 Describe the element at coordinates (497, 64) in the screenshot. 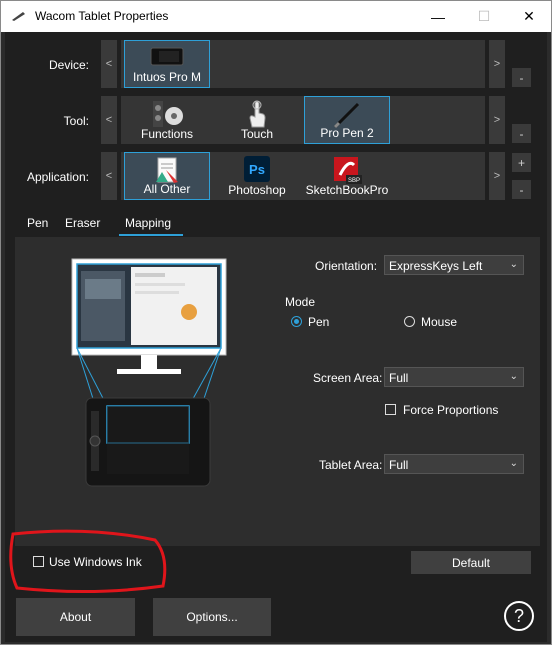

I see `device-scroll-right: >` at that location.